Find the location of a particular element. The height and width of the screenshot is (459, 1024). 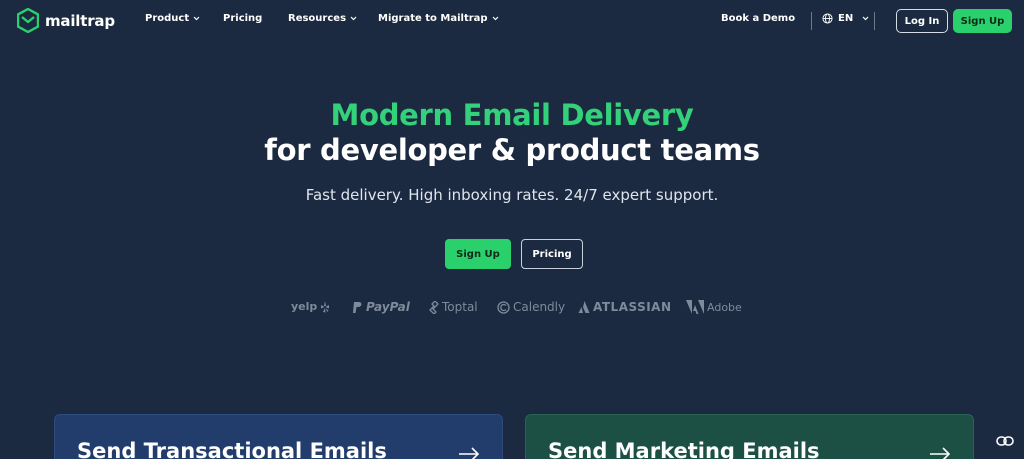

brand-name: PayPal is located at coordinates (388, 307).